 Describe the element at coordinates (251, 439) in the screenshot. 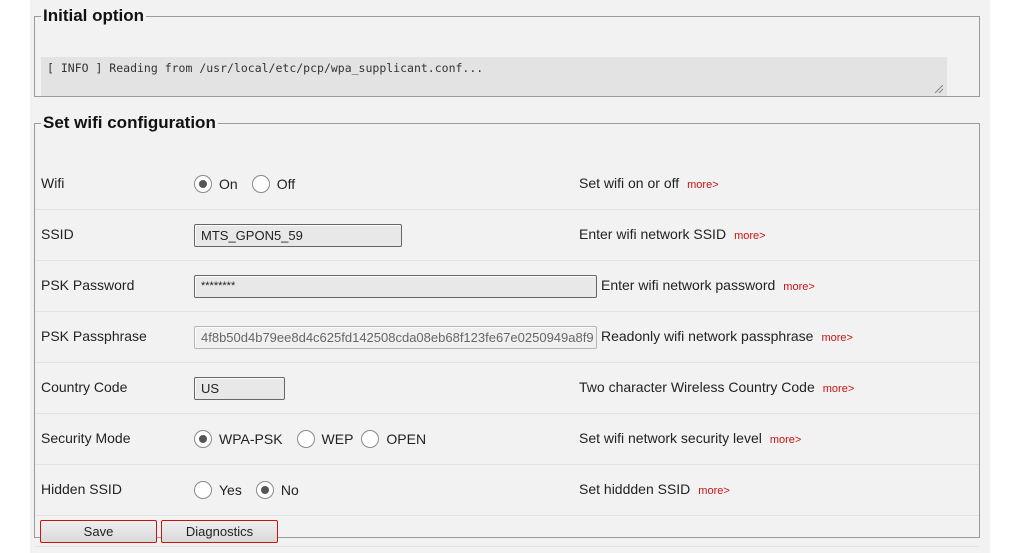

I see `security-wpa-psk-text: WPA-PSK` at that location.